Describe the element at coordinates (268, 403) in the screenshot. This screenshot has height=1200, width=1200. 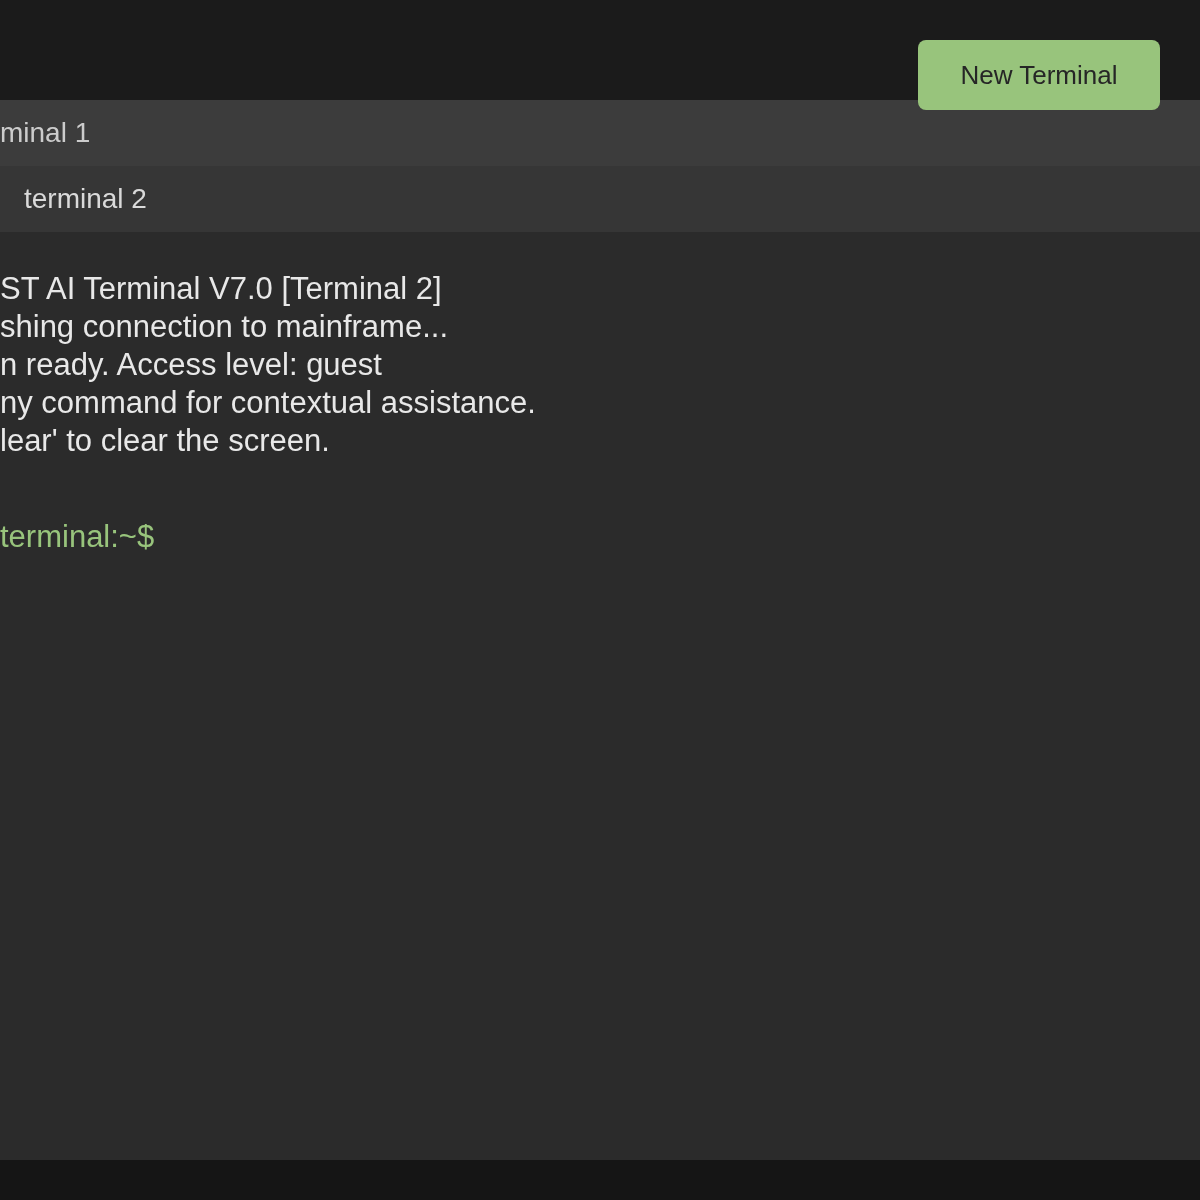
I see `terminal-output-line: ny command for contextual assistance.` at that location.